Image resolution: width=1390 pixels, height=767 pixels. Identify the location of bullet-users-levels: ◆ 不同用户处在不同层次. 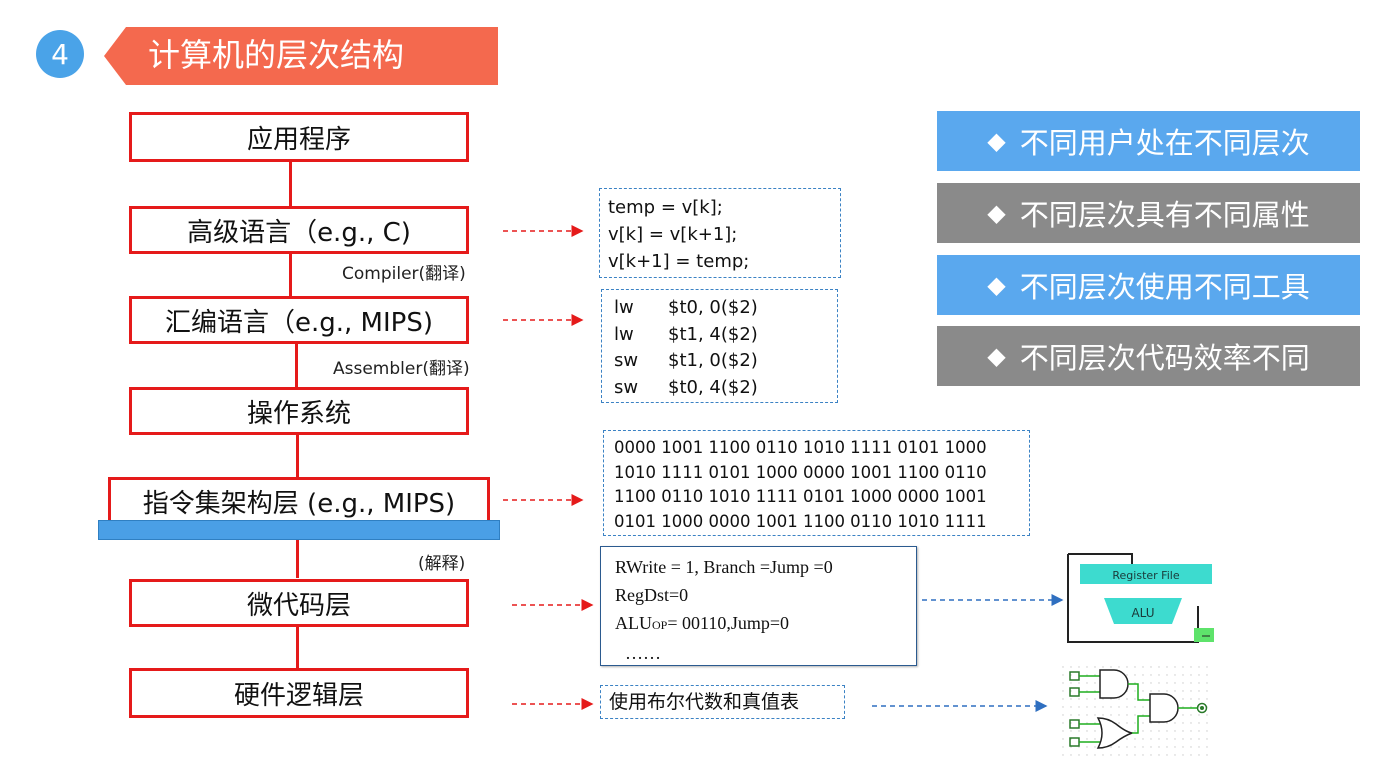
(1148, 141).